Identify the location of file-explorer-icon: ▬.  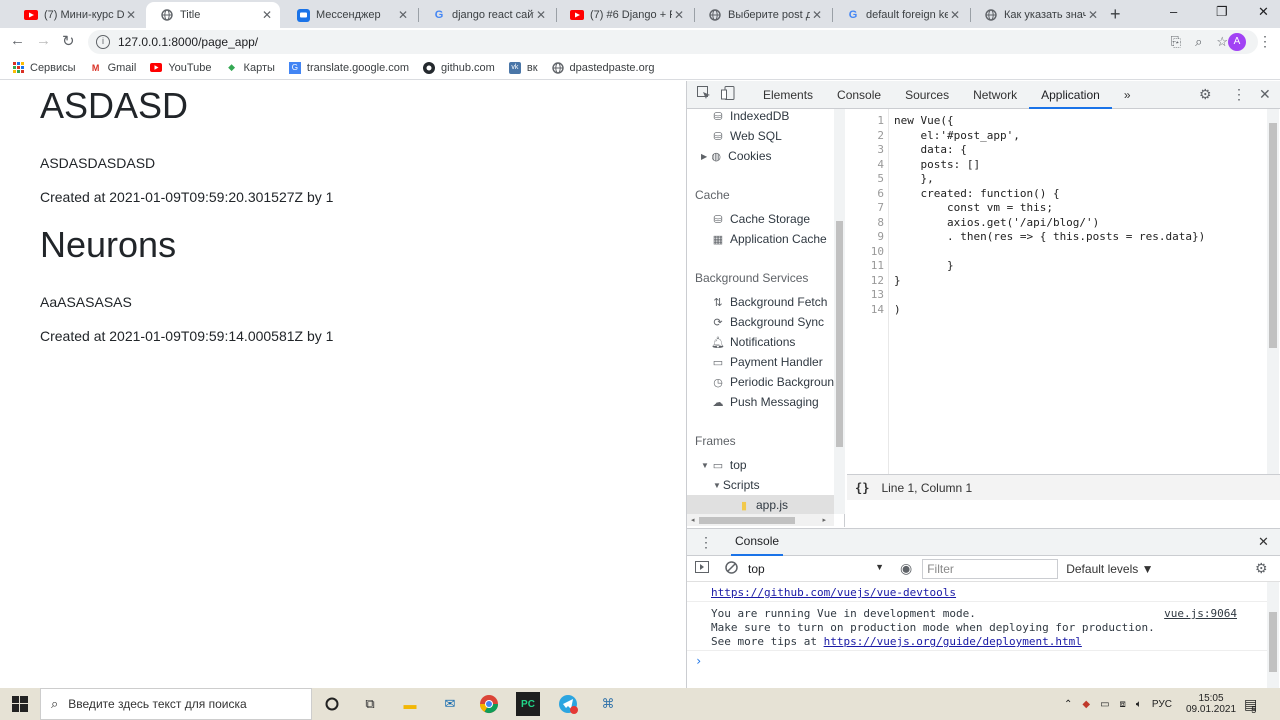
(410, 704).